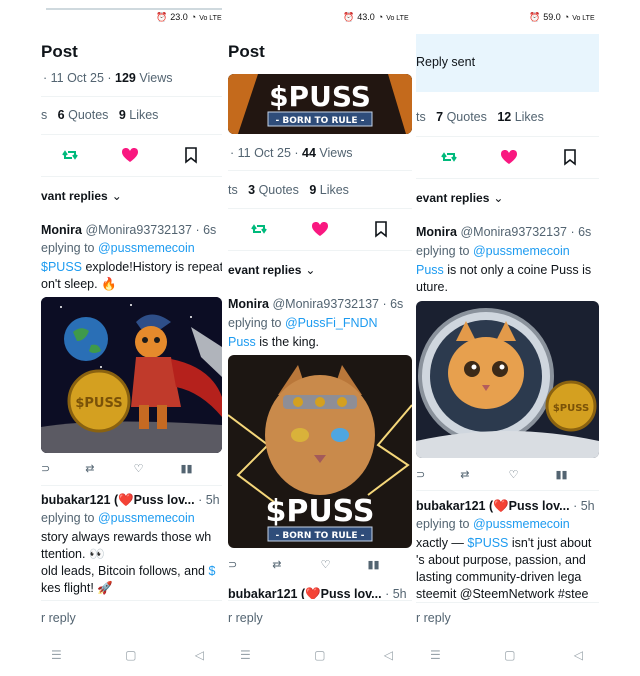  I want to click on post-stats: ts 3 Quotes 9 Likes, so click(288, 190).